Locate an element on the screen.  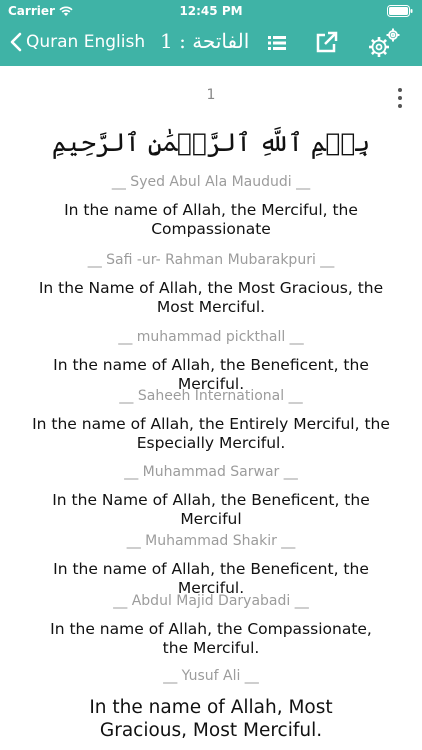
back-button: Quran English is located at coordinates (77, 42).